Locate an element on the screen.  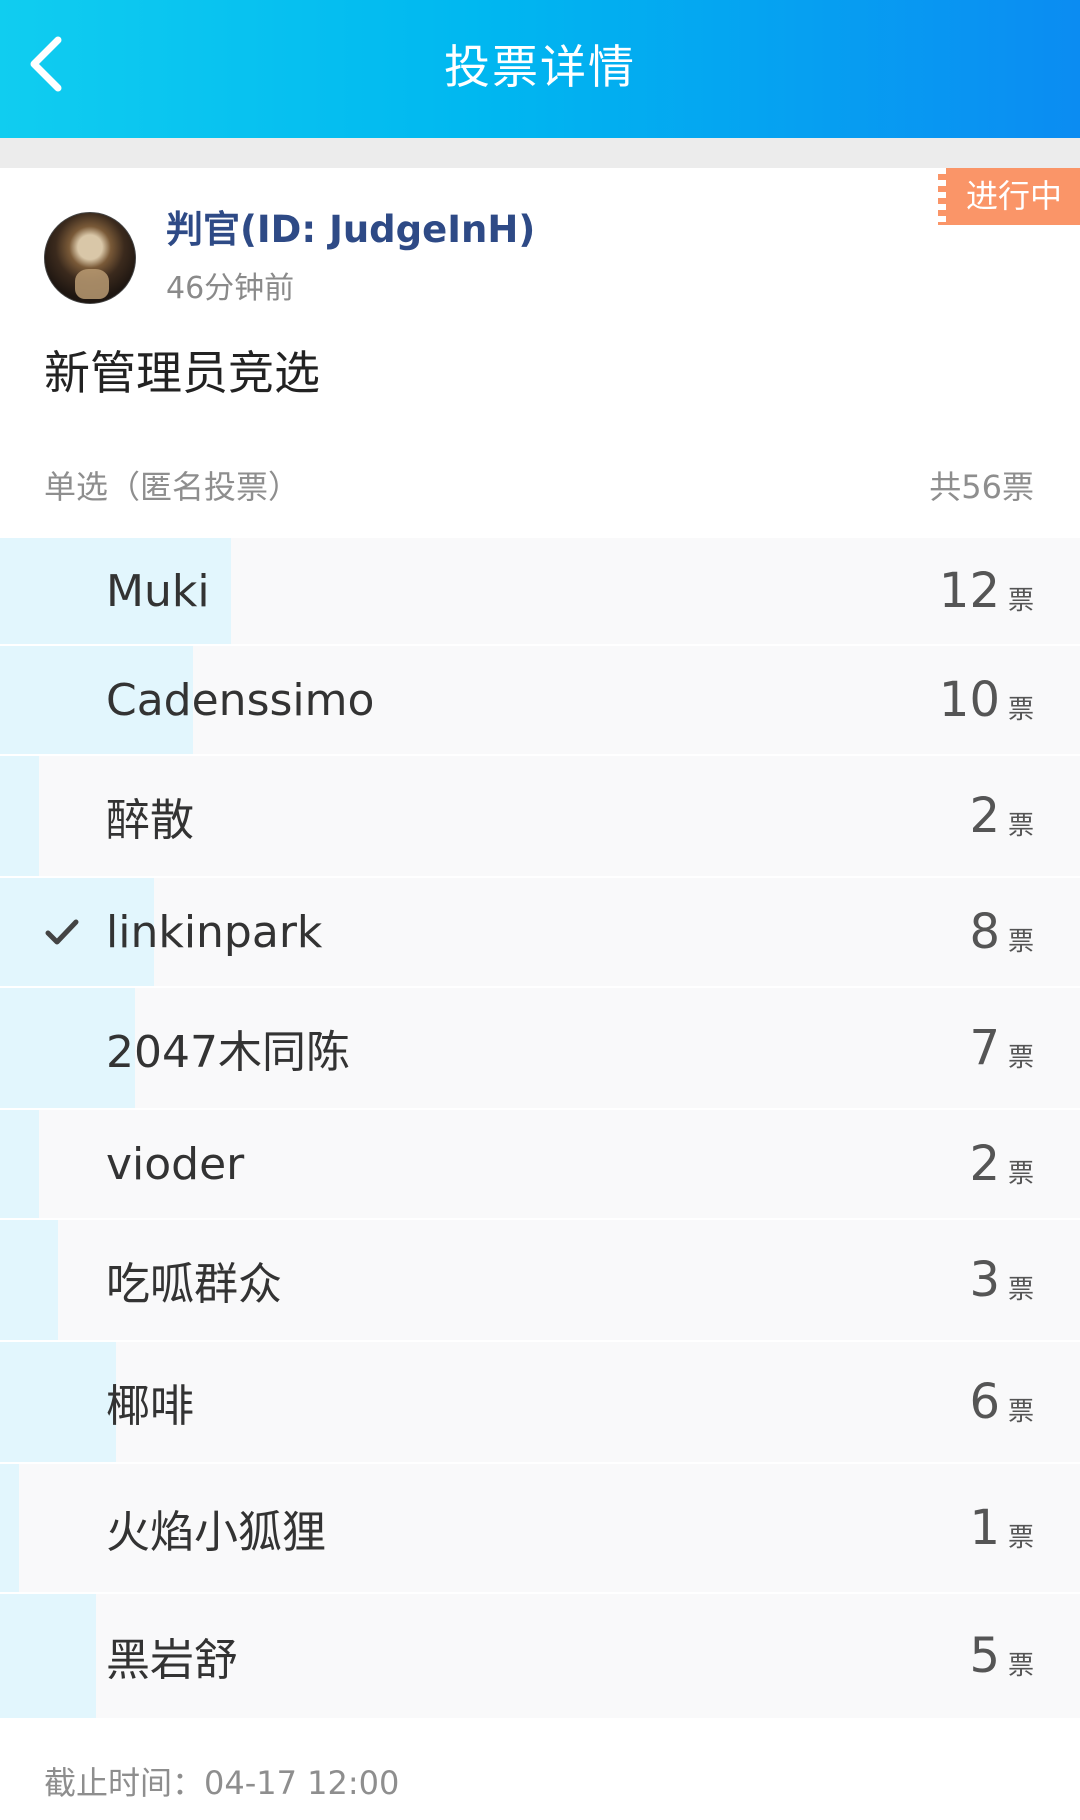
poll-option: vioder 2 票 is located at coordinates (540, 1165).